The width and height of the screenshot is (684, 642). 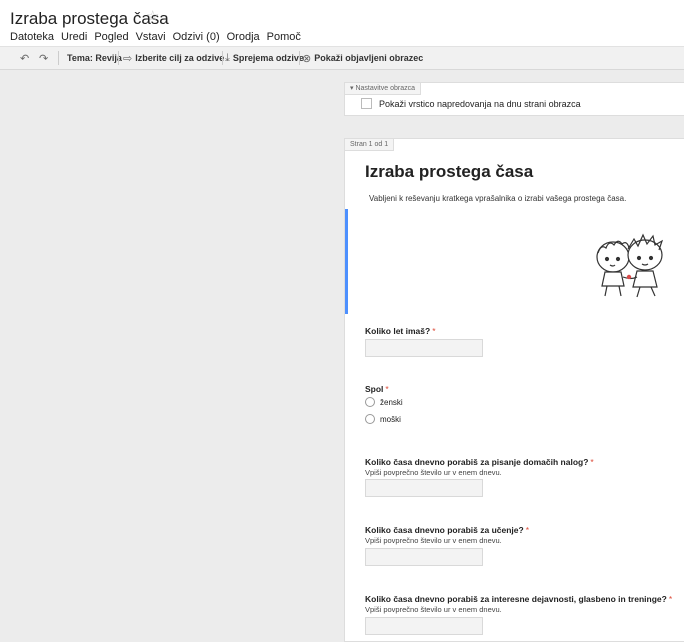 I want to click on question-study-help: Vpiši povprečno število ur v enem dnevu., so click(x=433, y=540).